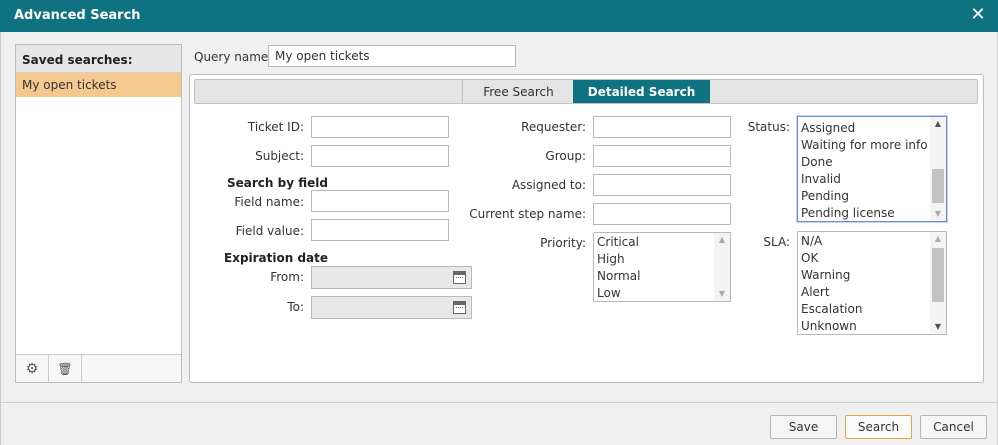  What do you see at coordinates (662, 293) in the screenshot?
I see `list-item: Low` at bounding box center [662, 293].